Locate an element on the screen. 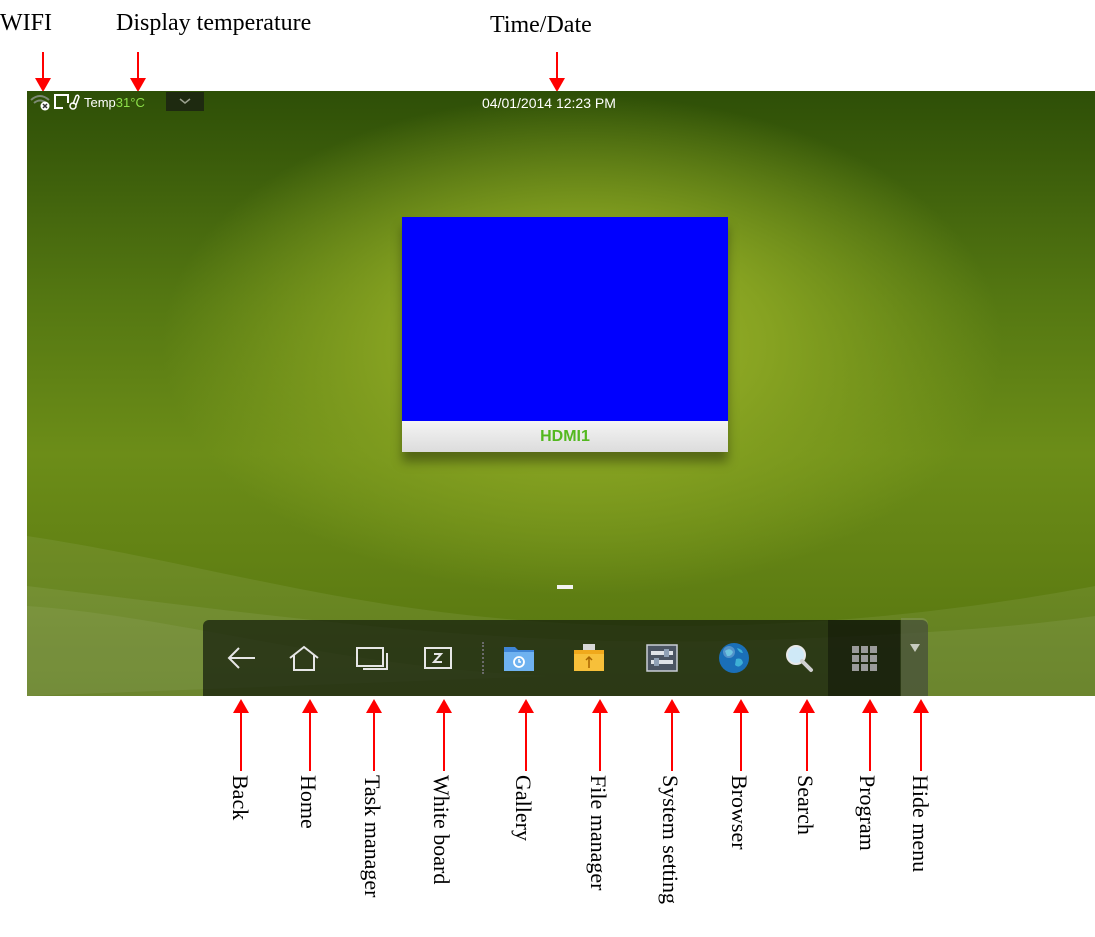  callout-gallery: Gallery is located at coordinates (523, 808).